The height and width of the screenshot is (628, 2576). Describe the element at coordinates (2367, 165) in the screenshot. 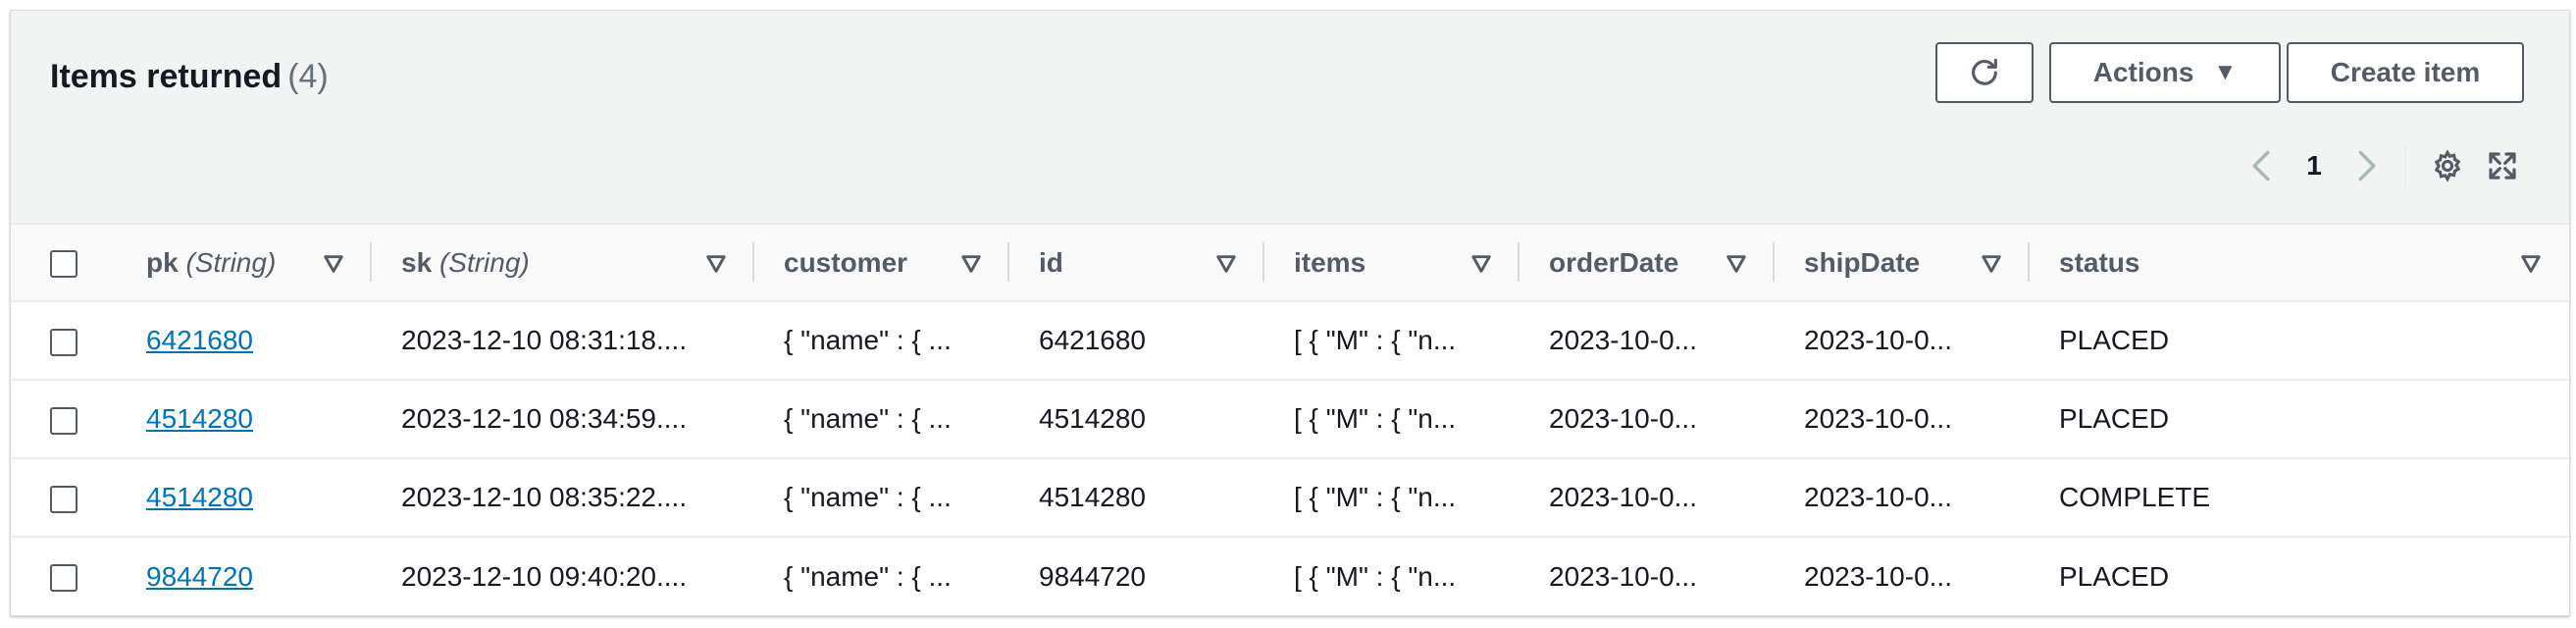

I see `chevron-right-icon` at that location.